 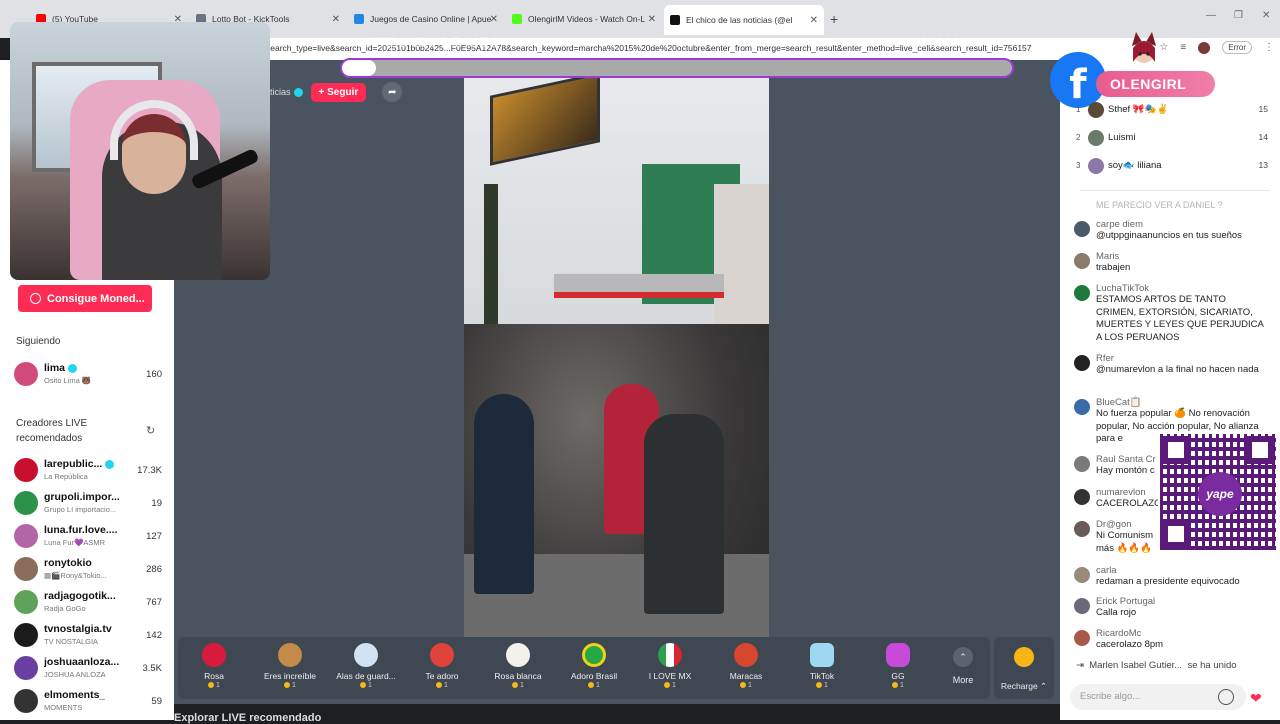 What do you see at coordinates (744, 20) in the screenshot?
I see `tab-tiktok: El chico de las noticias (@el ✕` at bounding box center [744, 20].